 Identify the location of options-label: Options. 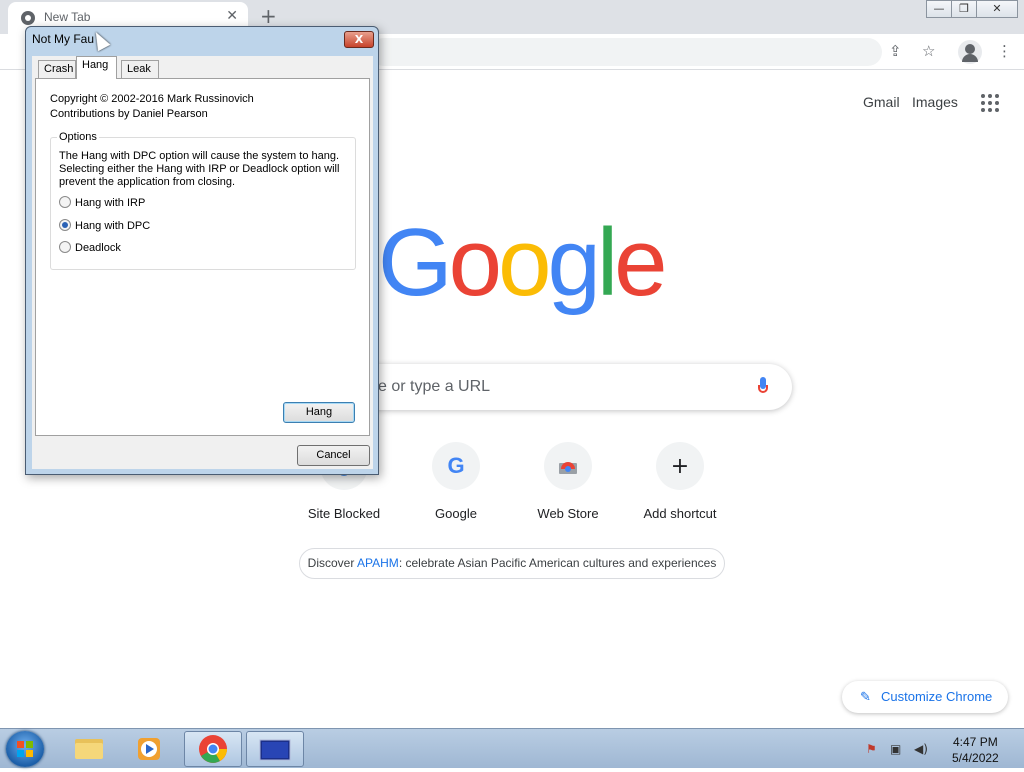
(78, 137).